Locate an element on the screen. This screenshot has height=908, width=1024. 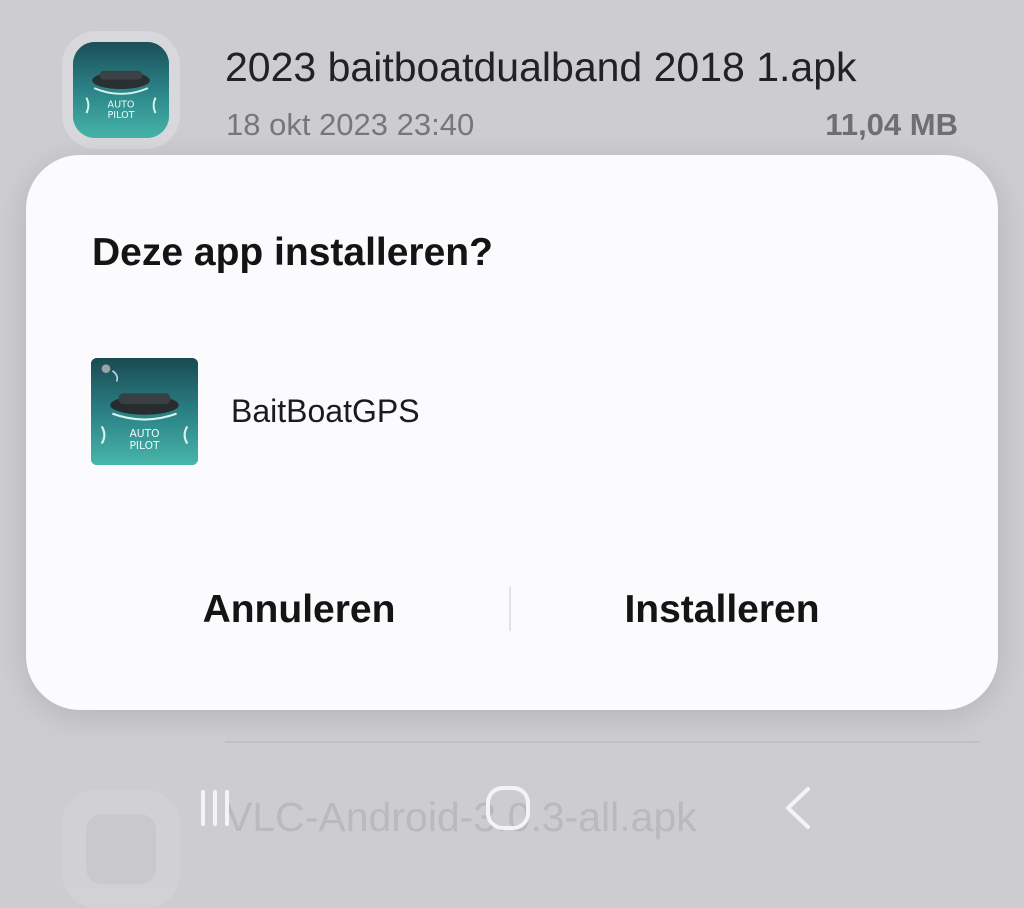
back-icon is located at coordinates (798, 808).